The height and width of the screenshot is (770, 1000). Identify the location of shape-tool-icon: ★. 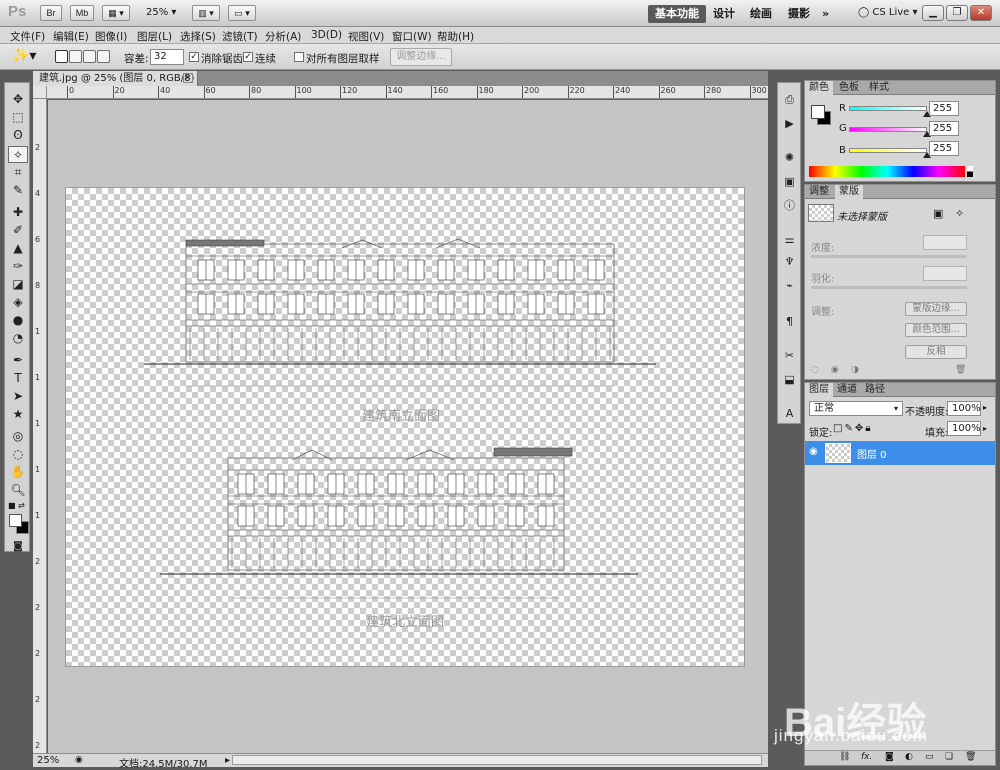
(18, 414).